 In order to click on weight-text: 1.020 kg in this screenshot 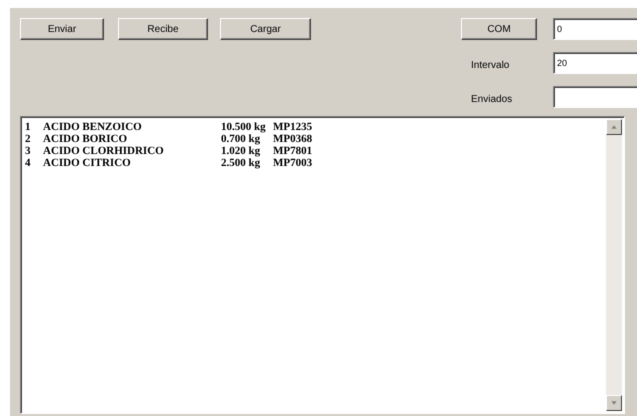, I will do `click(241, 151)`.